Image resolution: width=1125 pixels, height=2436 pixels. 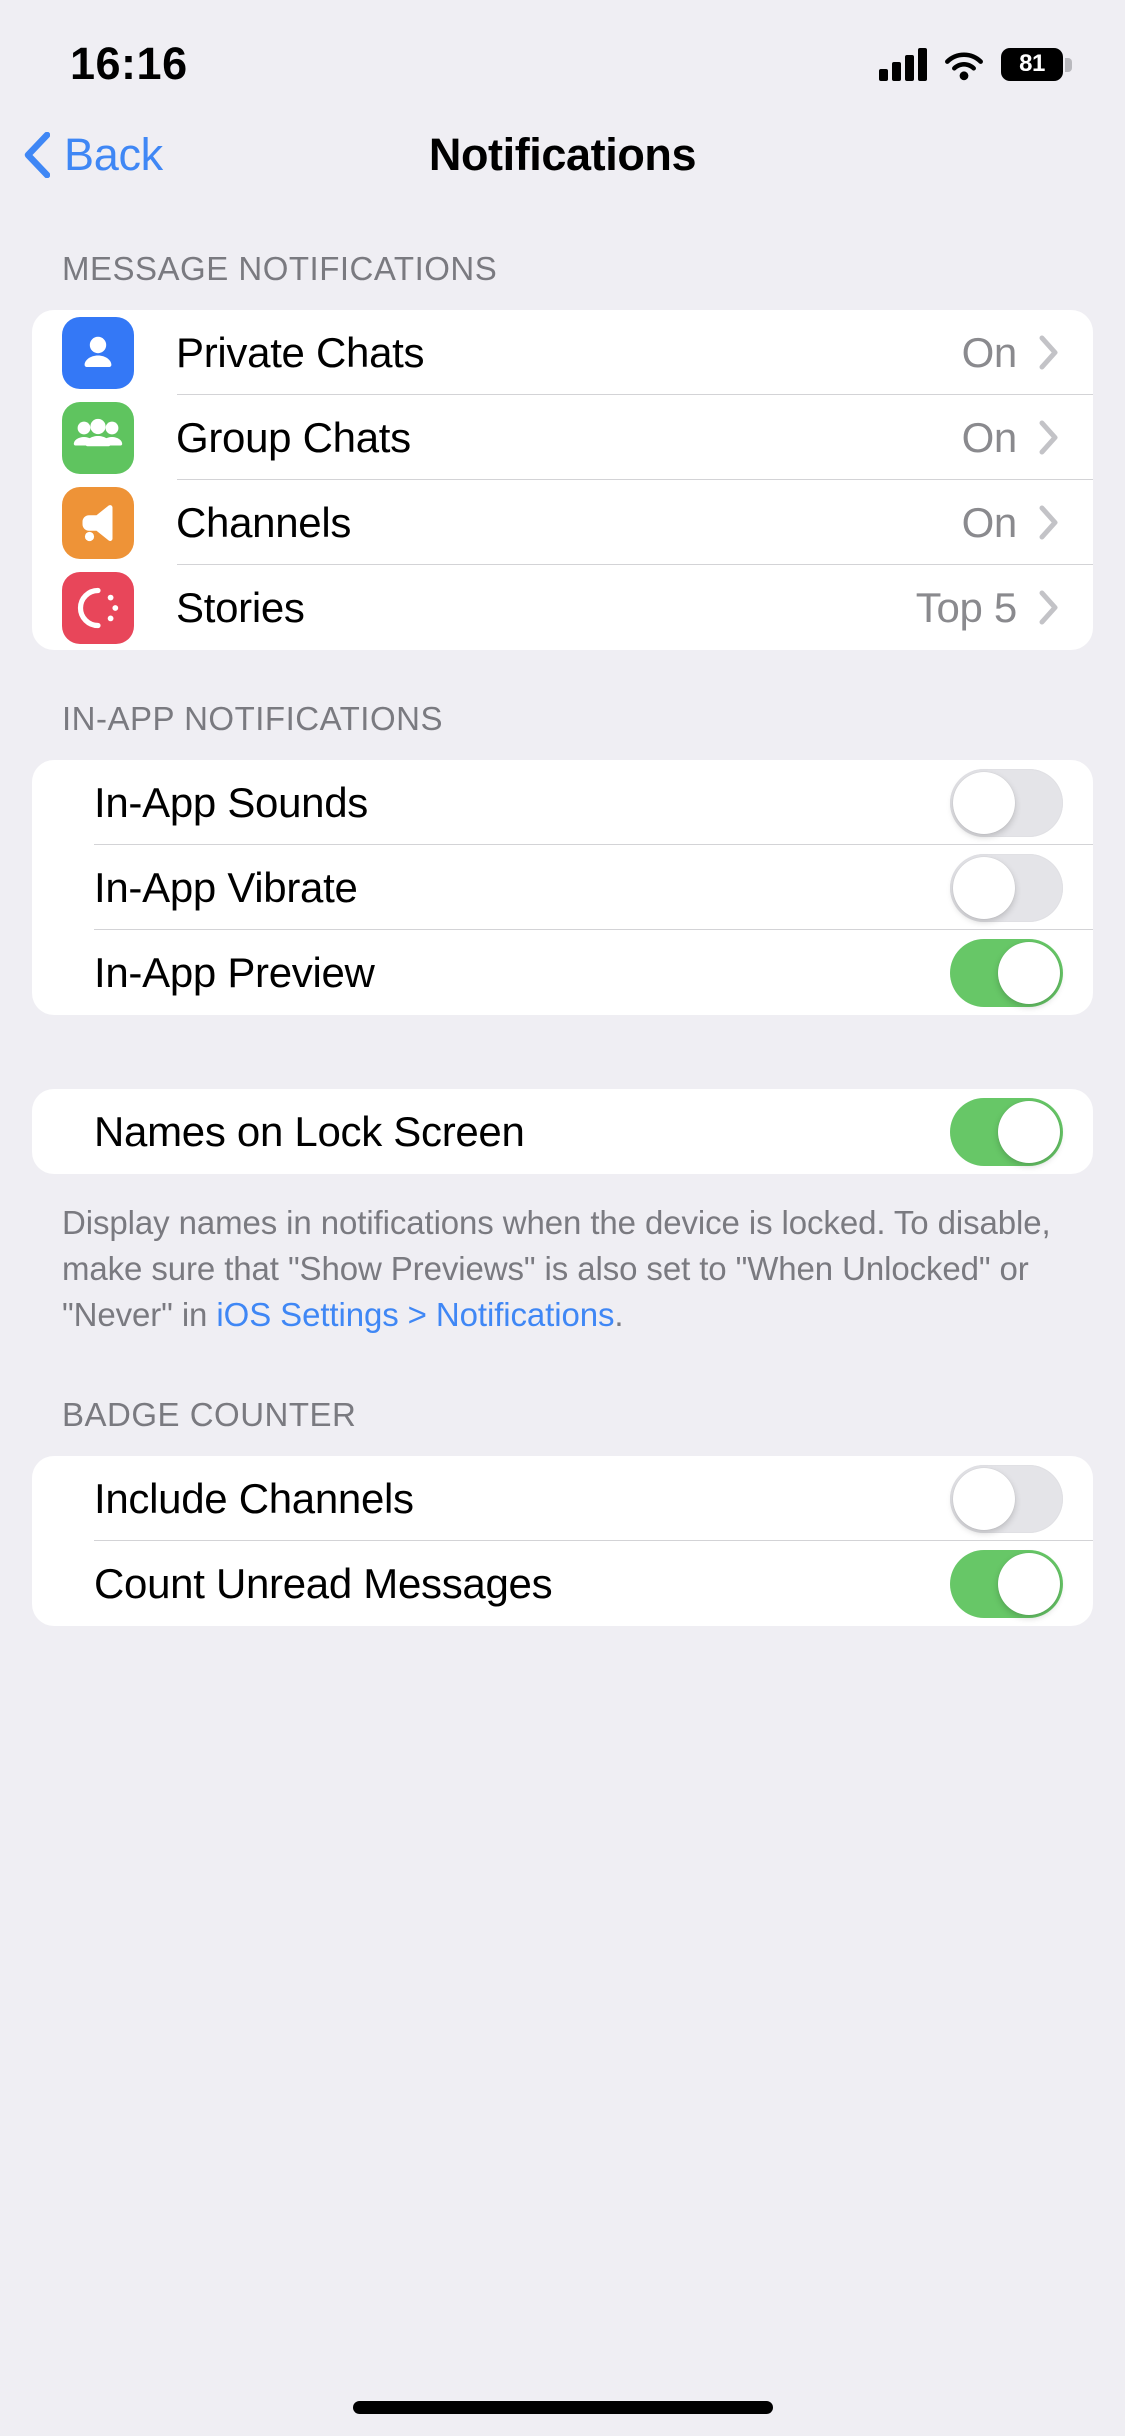 I want to click on badge-counter-card: Include Channels Count Unread Messages, so click(x=562, y=1541).